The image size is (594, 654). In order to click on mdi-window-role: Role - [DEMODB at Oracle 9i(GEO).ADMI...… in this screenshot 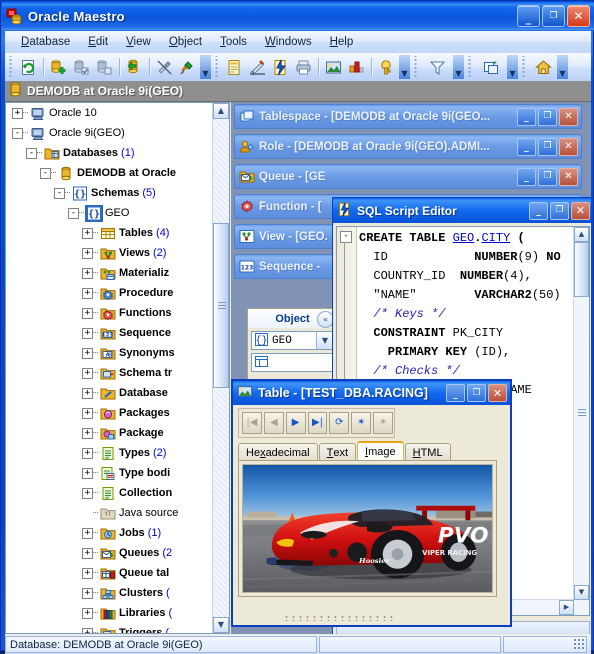, I will do `click(408, 146)`.